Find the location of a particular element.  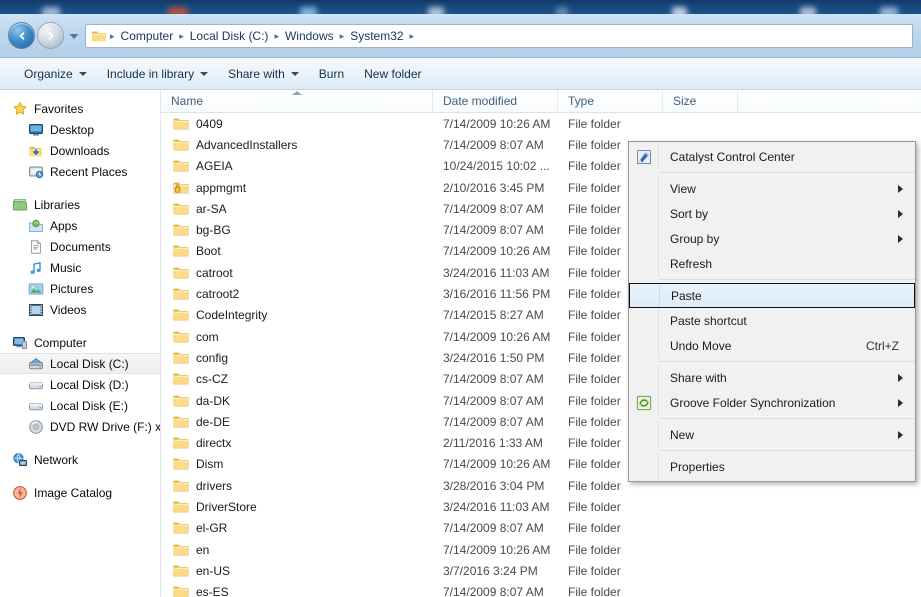

file-name-label: Dism is located at coordinates (210, 464).